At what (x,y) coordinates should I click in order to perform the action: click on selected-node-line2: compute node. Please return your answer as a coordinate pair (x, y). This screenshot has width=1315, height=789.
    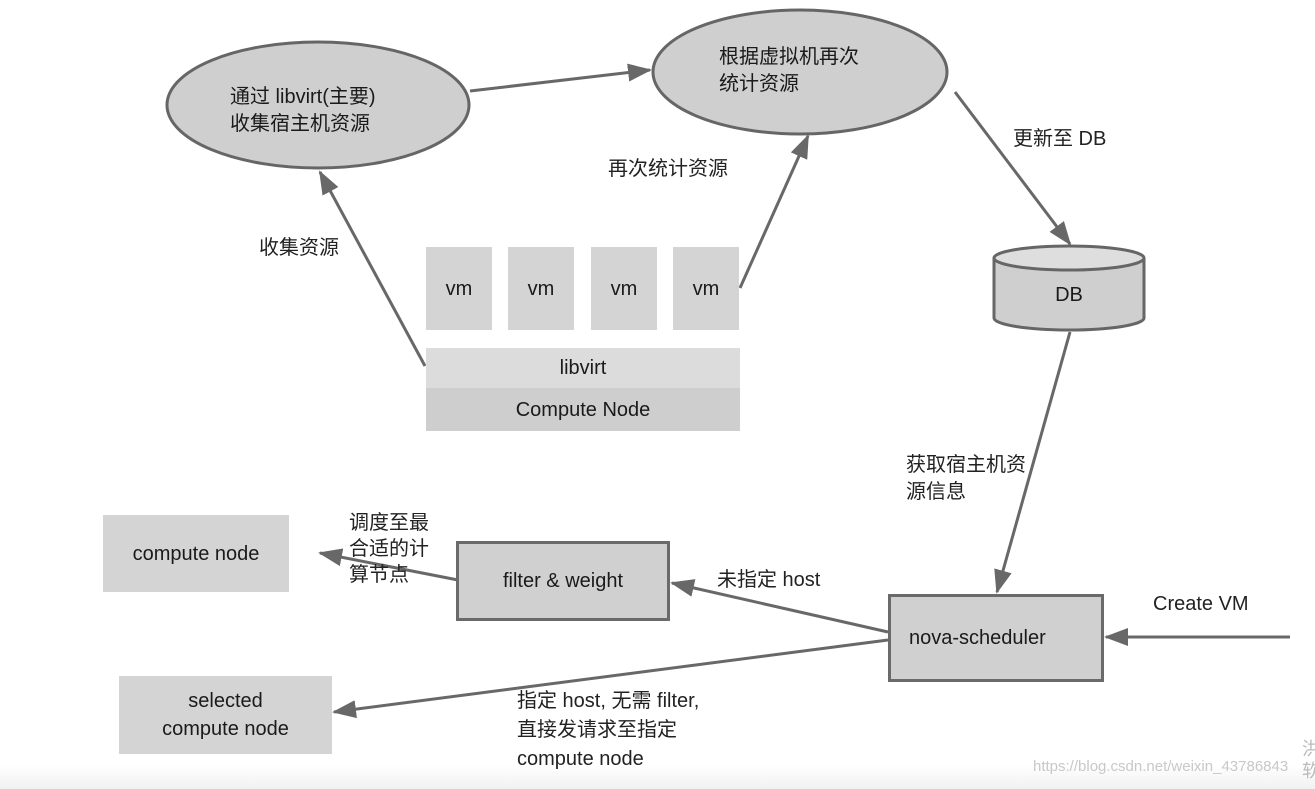
    Looking at the image, I should click on (225, 729).